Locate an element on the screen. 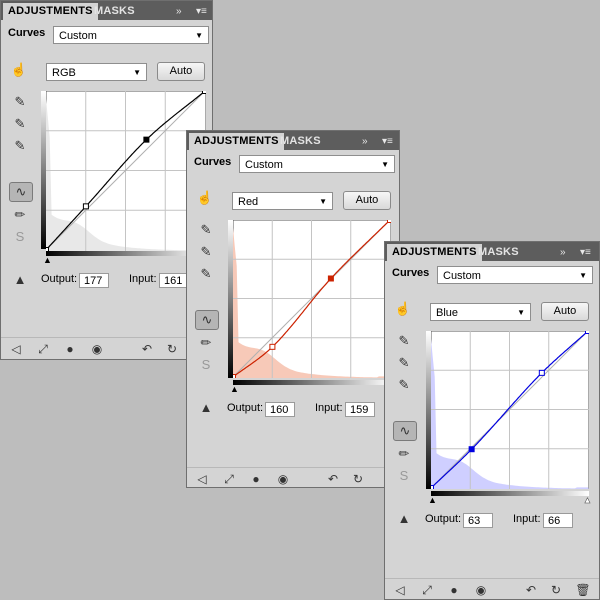  output-field: 63 is located at coordinates (478, 520).